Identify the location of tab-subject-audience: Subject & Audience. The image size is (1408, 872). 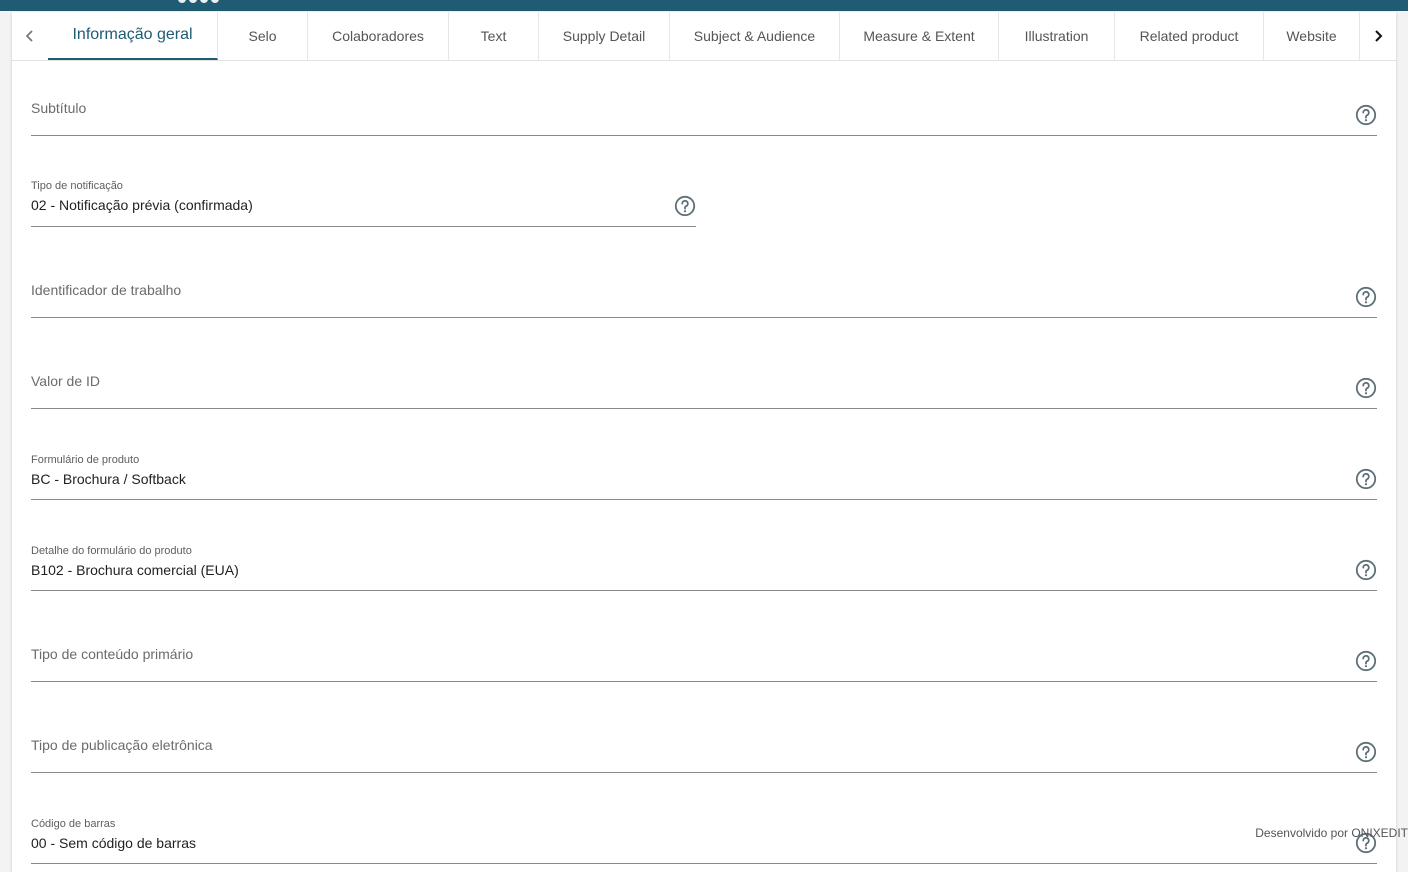
(755, 36).